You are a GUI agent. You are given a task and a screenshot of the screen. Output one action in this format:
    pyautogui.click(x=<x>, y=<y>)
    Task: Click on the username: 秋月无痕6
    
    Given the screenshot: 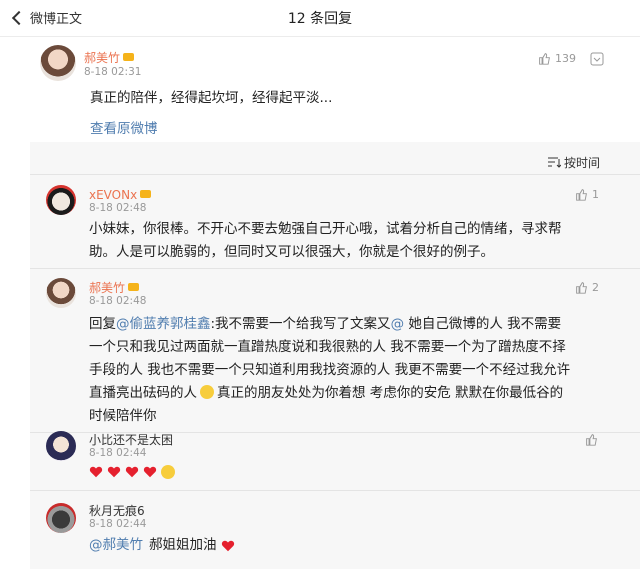 What is the action you would take?
    pyautogui.click(x=117, y=511)
    